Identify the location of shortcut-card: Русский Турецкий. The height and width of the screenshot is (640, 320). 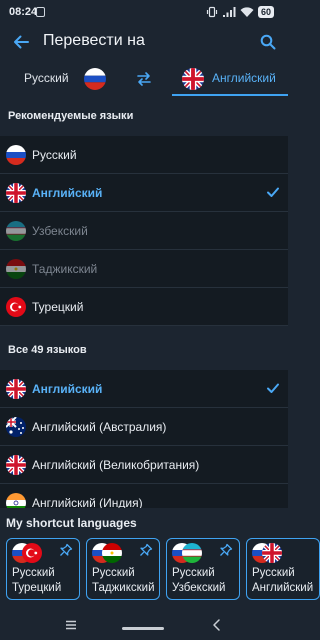
(43, 569).